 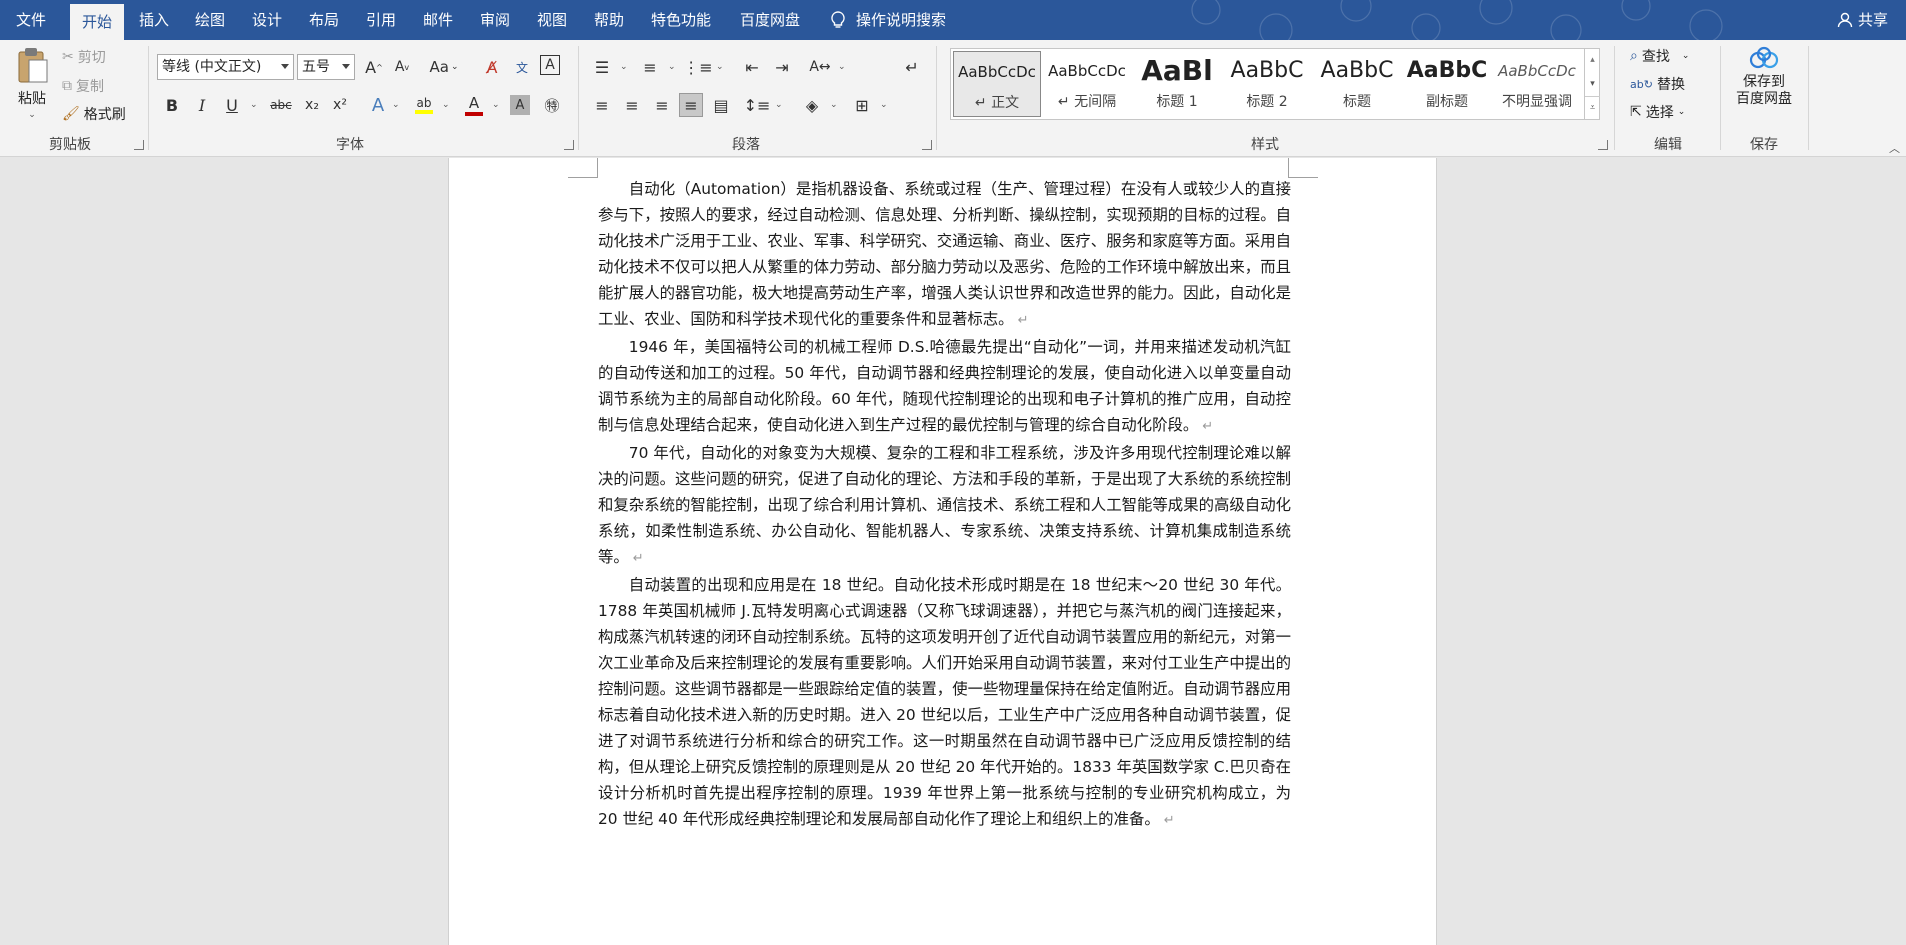 I want to click on chinese-layout-icon: A↔, so click(x=820, y=67).